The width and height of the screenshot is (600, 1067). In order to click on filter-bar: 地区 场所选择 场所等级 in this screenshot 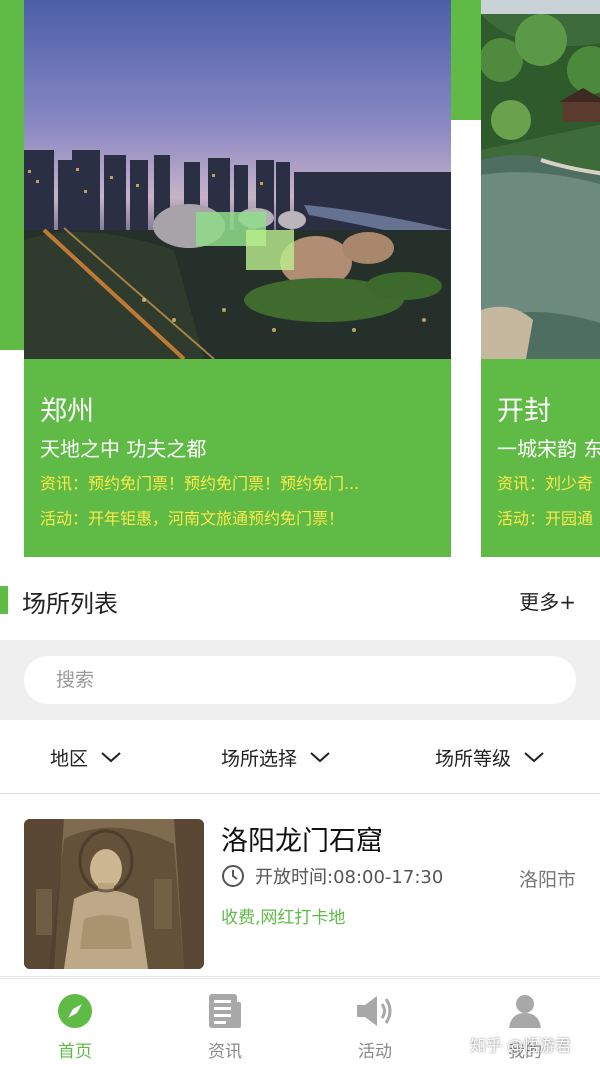, I will do `click(300, 757)`.